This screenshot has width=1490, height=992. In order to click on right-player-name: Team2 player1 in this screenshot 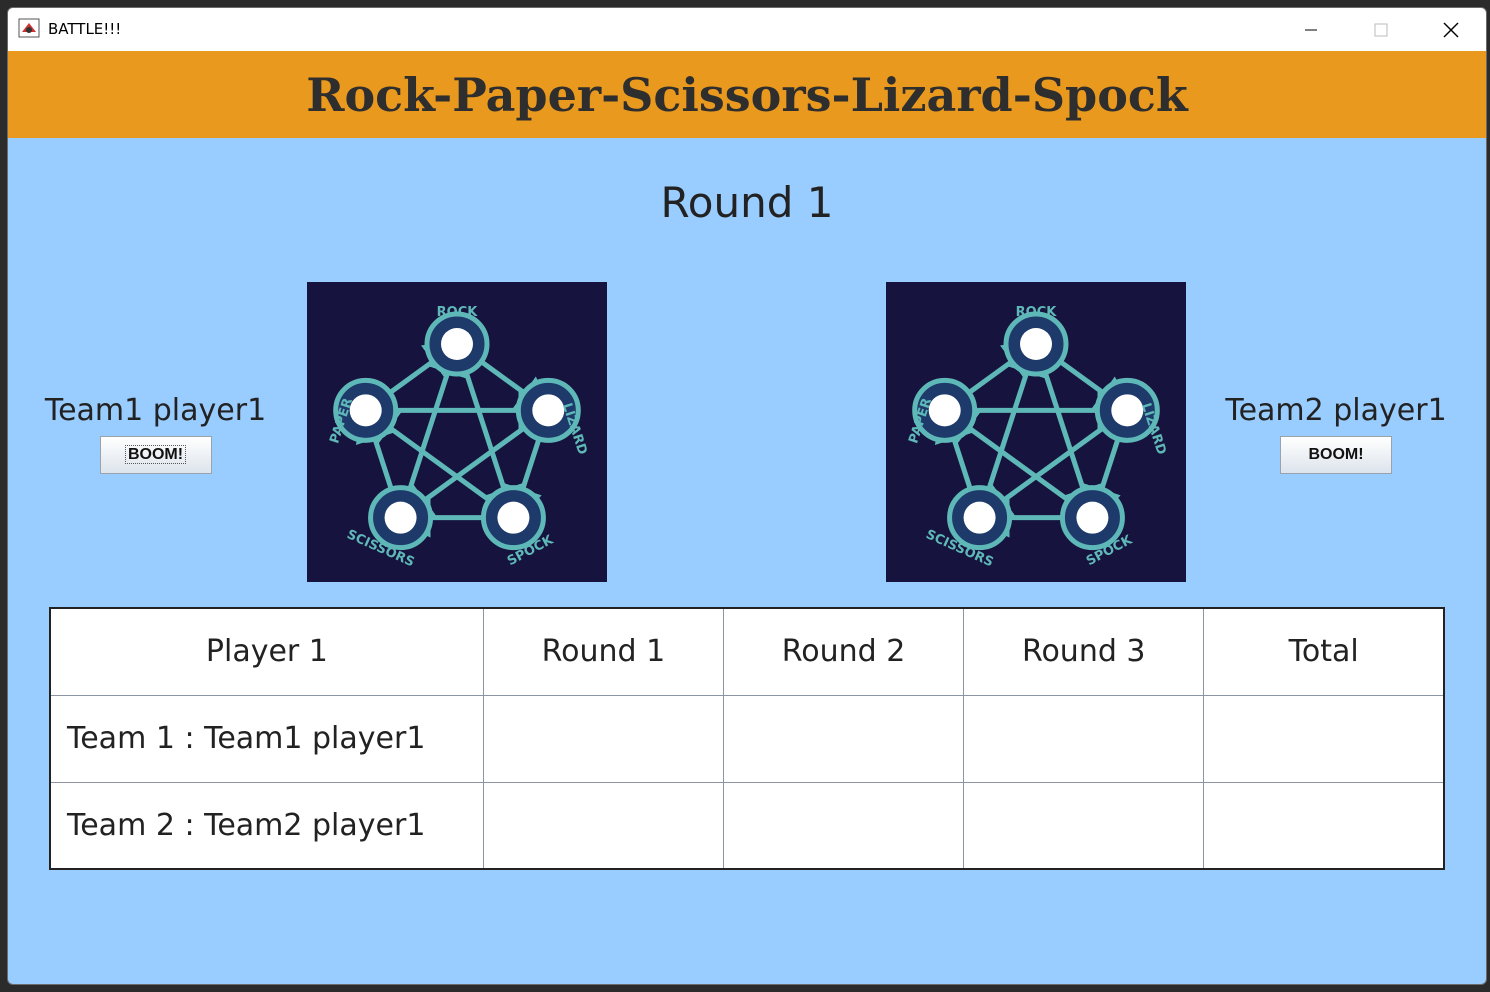, I will do `click(1336, 410)`.